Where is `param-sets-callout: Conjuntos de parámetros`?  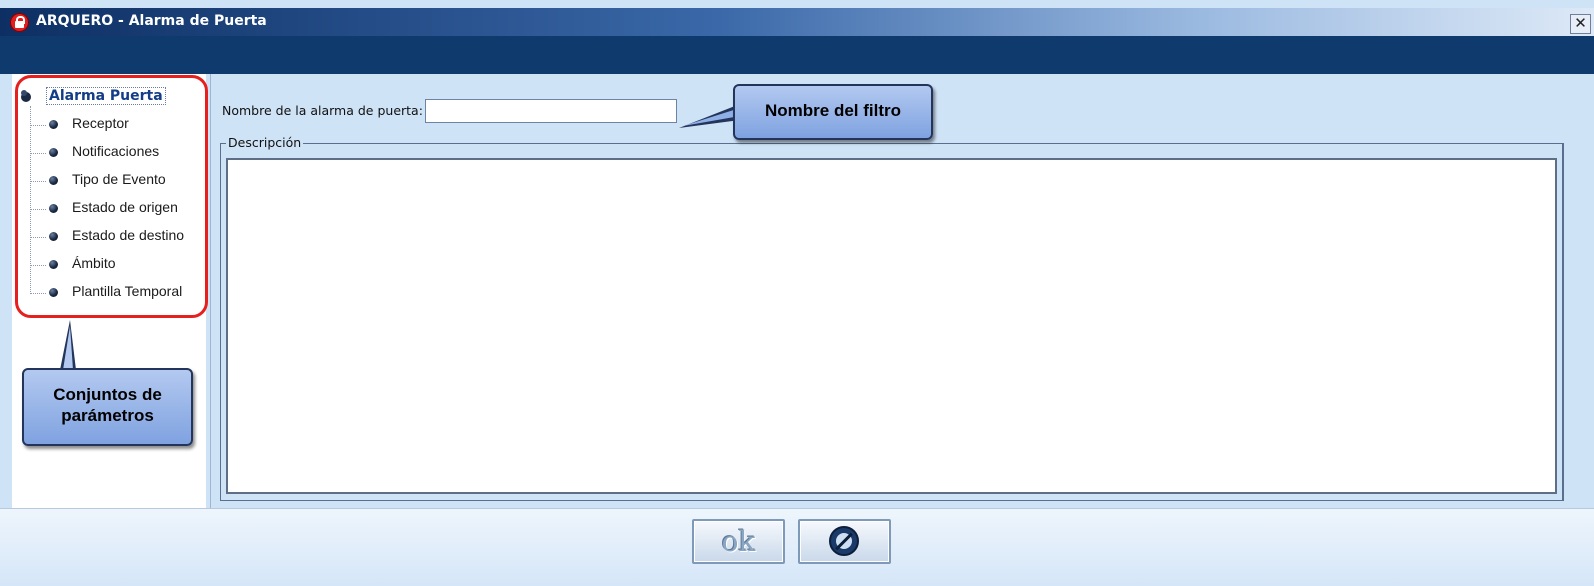
param-sets-callout: Conjuntos de parámetros is located at coordinates (107, 407).